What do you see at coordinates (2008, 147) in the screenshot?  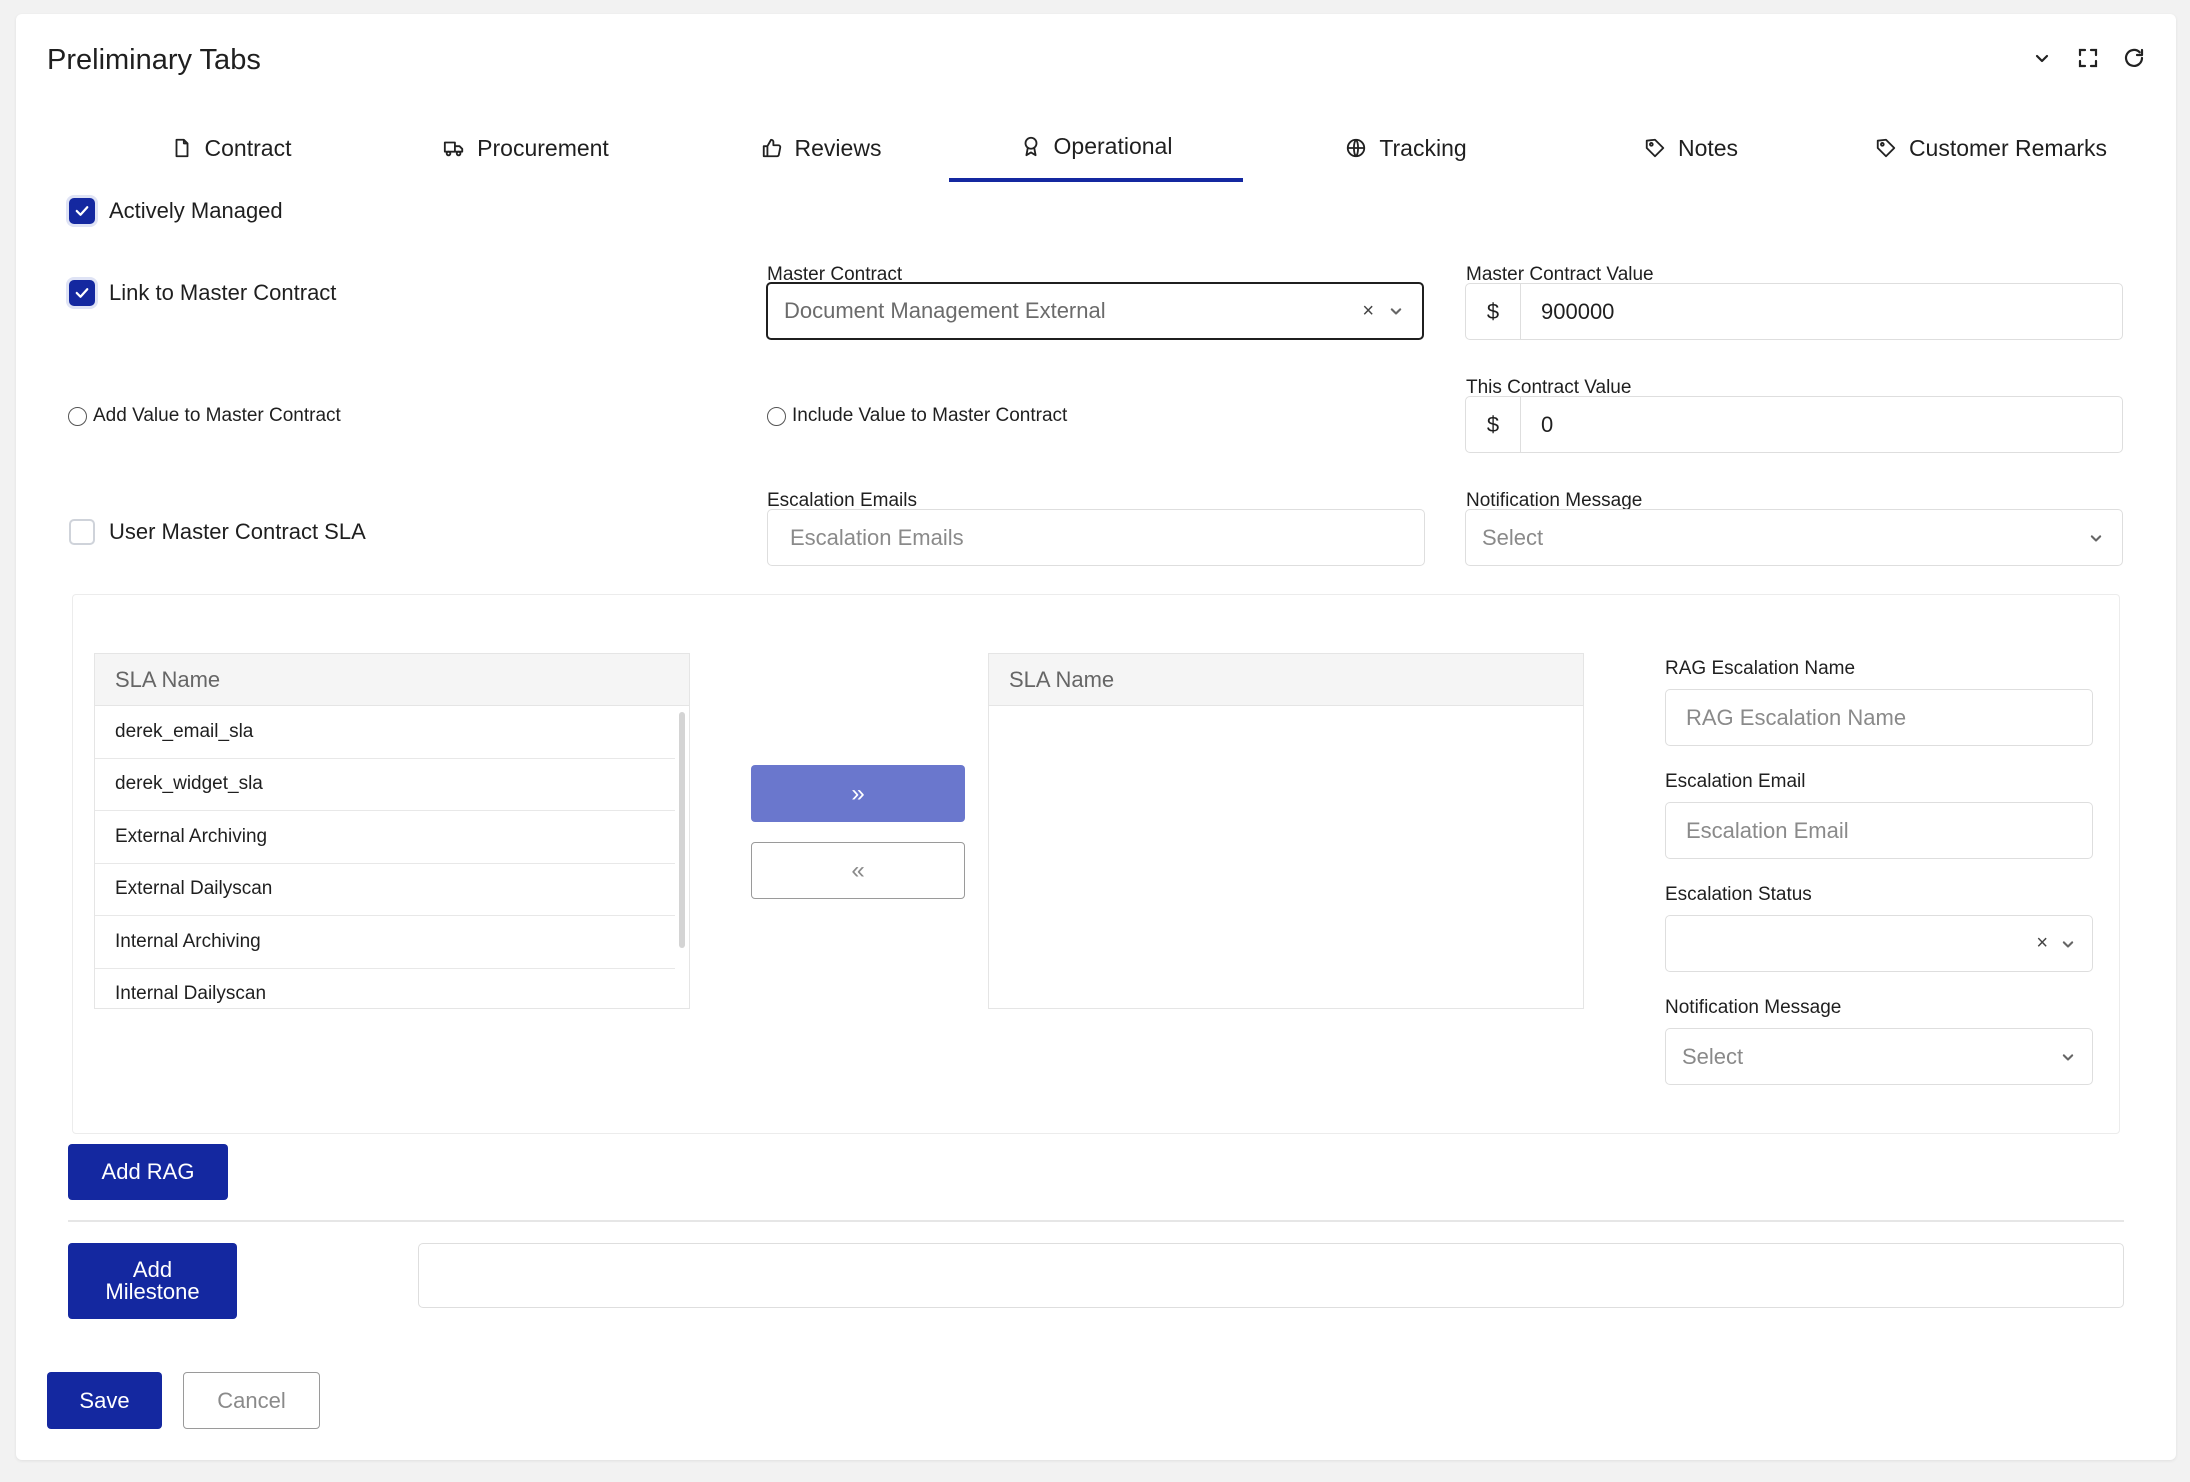 I see `tab-label: Customer Remarks` at bounding box center [2008, 147].